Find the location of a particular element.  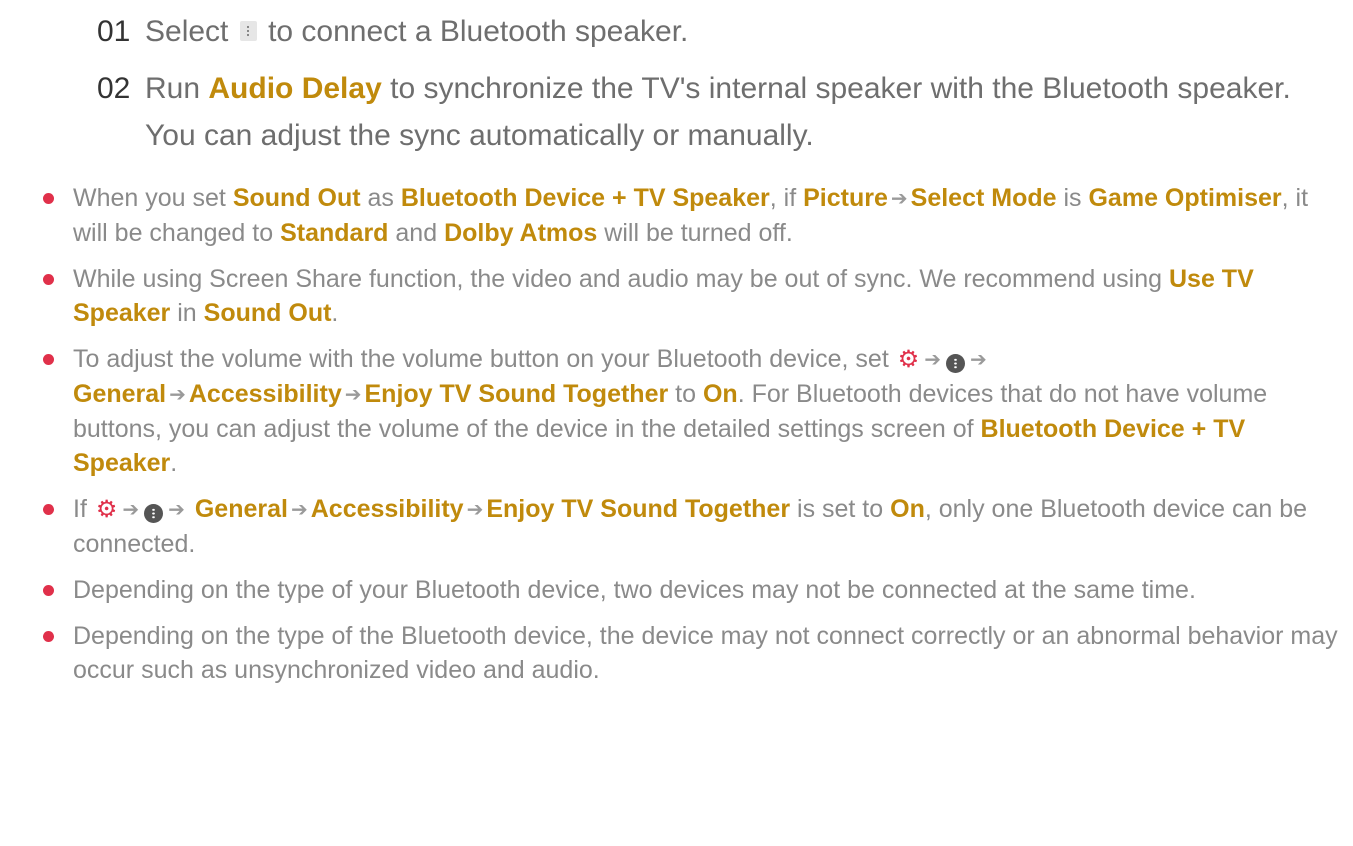

note-text: is set to is located at coordinates (840, 509).